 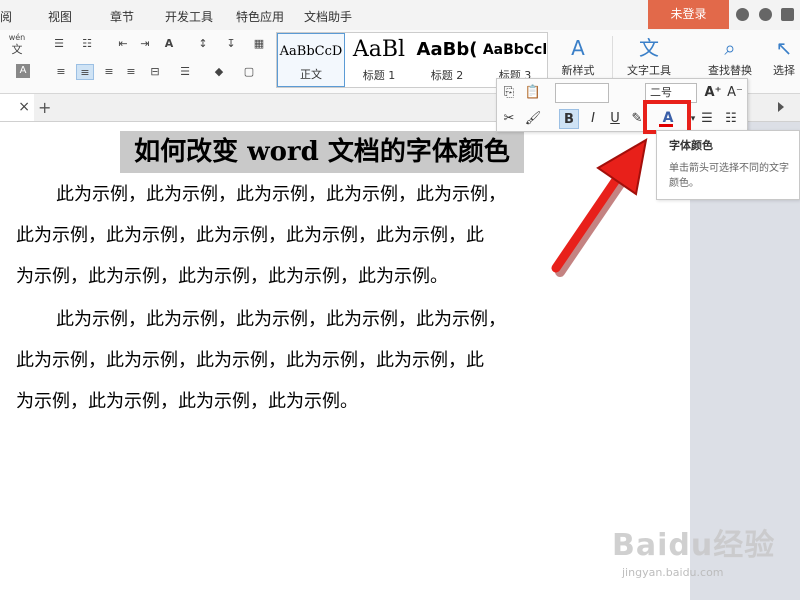 I want to click on settings-icon, so click(x=765, y=14).